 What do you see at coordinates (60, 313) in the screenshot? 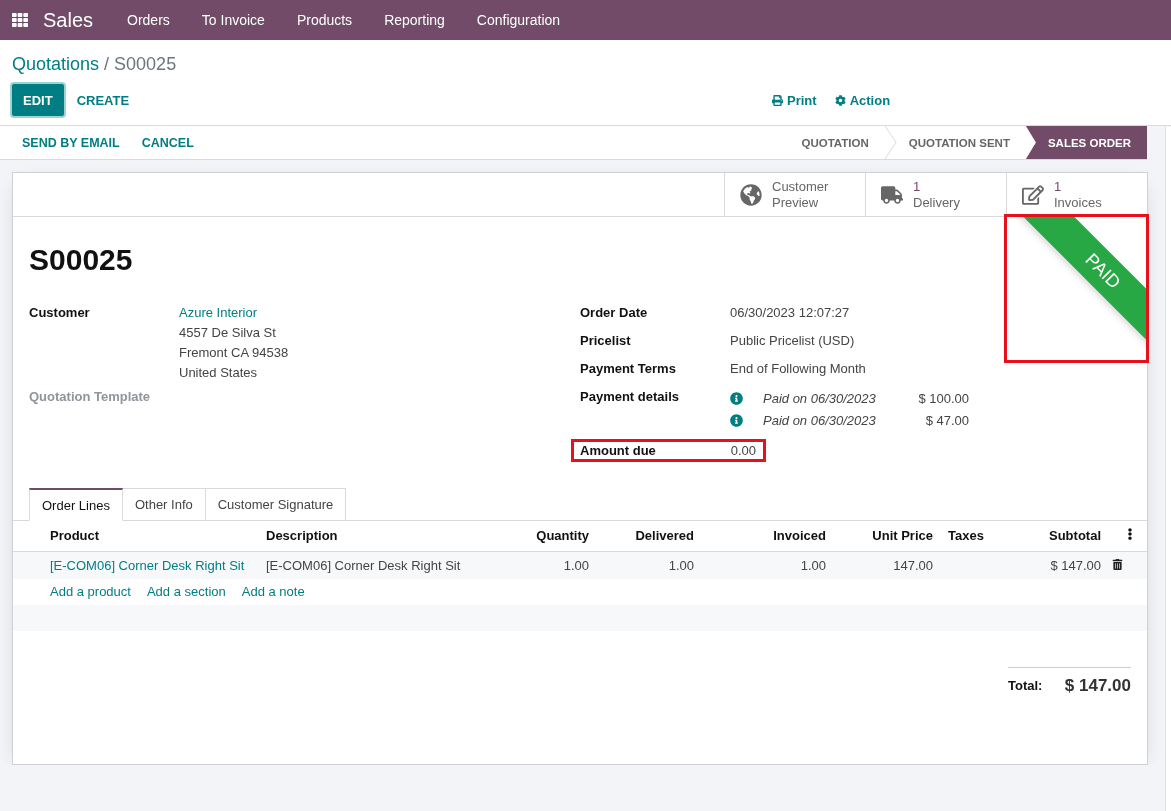
I see `field-label: Customer` at bounding box center [60, 313].